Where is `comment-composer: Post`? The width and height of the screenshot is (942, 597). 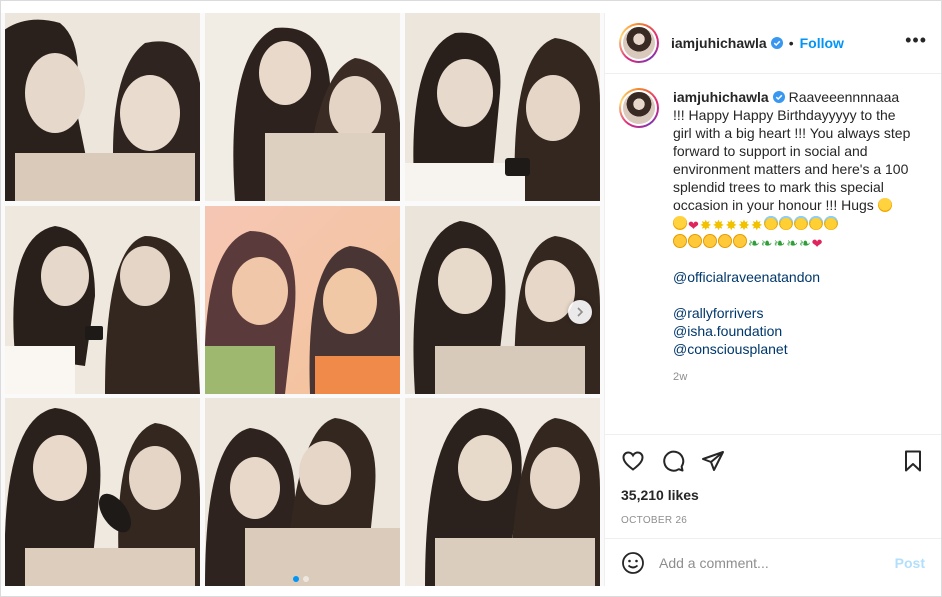 comment-composer: Post is located at coordinates (773, 562).